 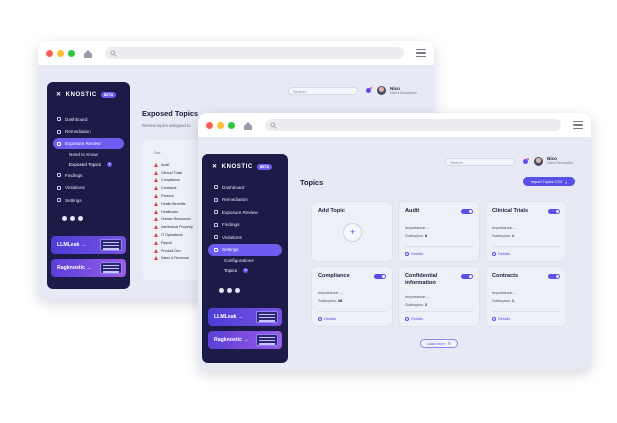 What do you see at coordinates (513, 235) in the screenshot?
I see `subtopics-value: 1` at bounding box center [513, 235].